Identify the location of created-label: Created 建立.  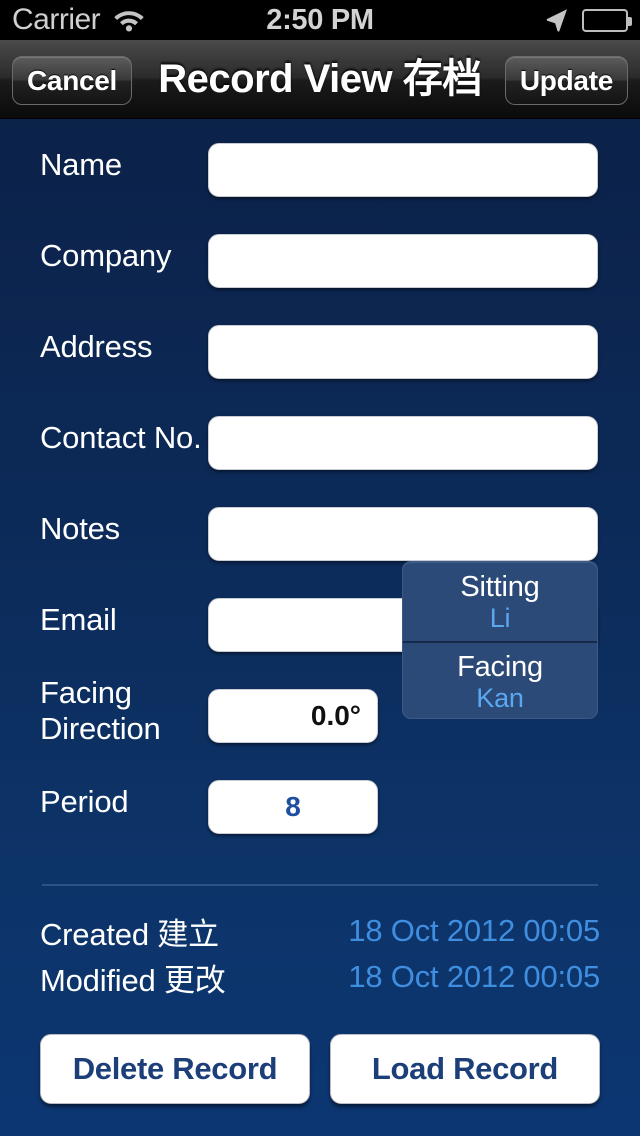
(129, 934).